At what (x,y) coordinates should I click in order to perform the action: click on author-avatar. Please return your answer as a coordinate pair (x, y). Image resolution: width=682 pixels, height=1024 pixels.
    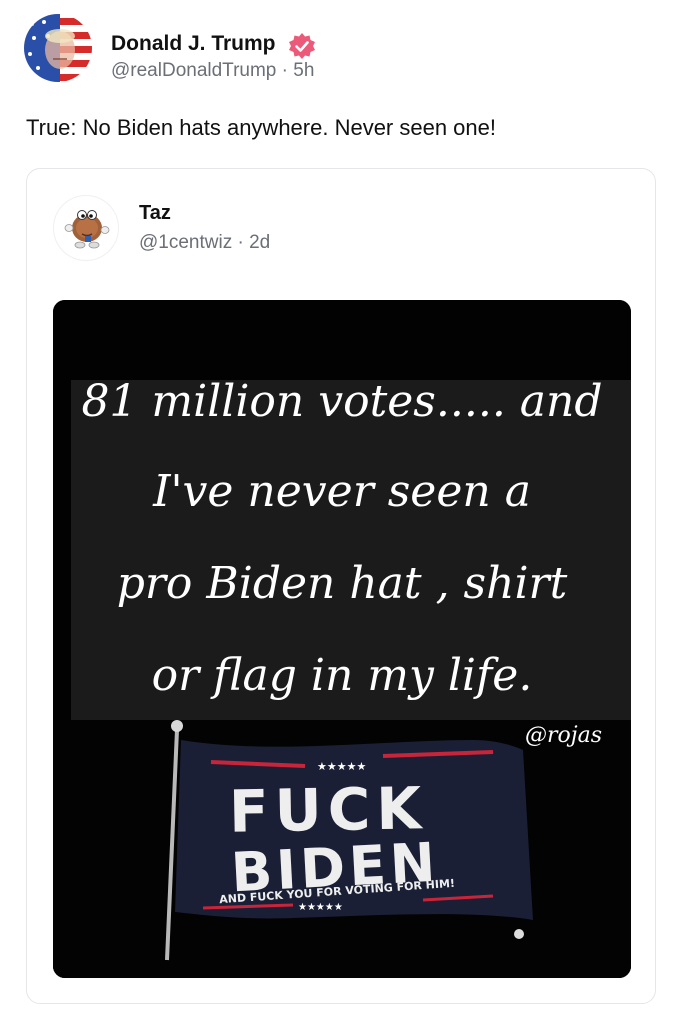
    Looking at the image, I should click on (58, 48).